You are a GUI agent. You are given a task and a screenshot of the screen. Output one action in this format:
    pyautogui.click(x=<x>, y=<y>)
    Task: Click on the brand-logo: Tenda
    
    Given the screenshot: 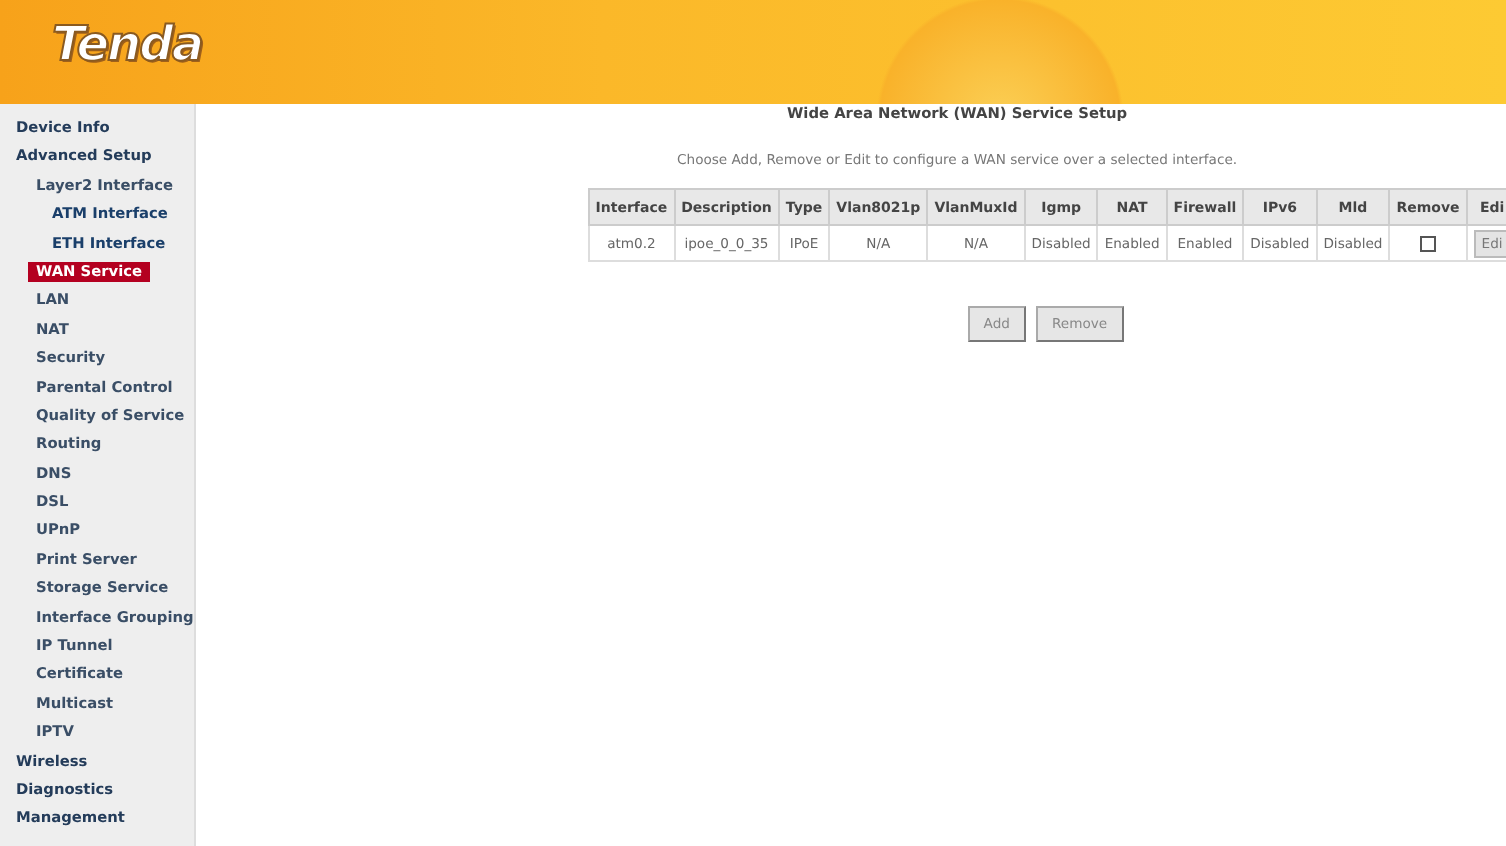 What is the action you would take?
    pyautogui.click(x=127, y=44)
    